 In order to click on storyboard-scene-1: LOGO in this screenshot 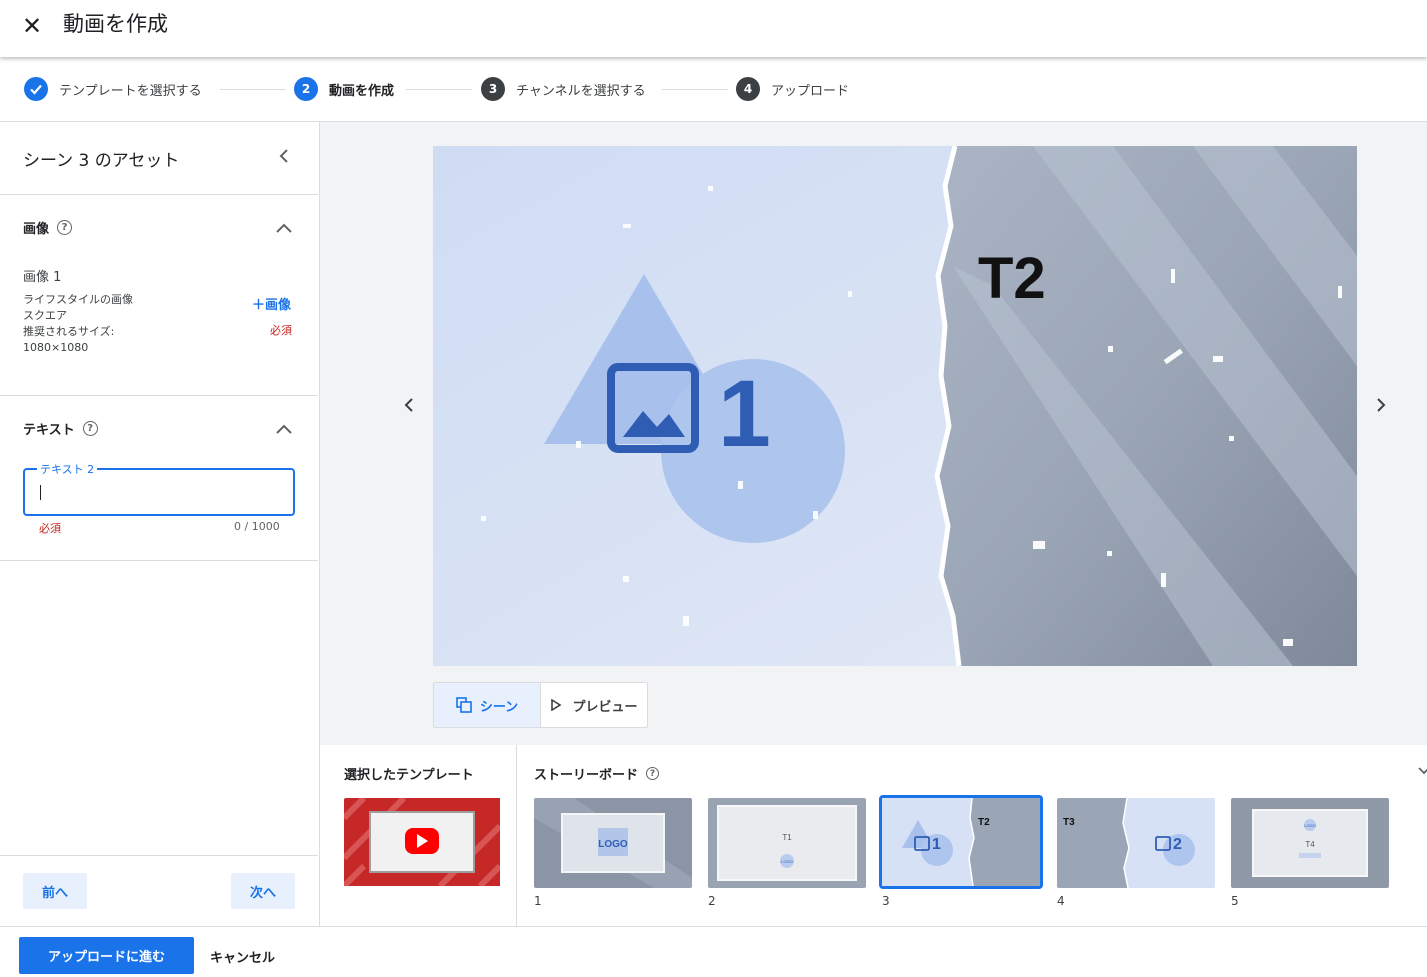, I will do `click(613, 843)`.